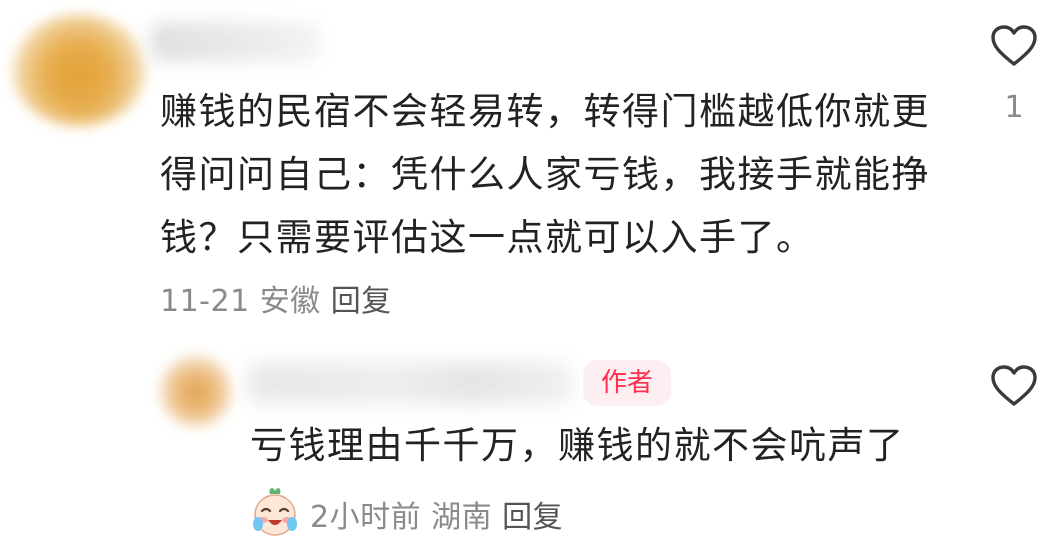 This screenshot has width=1057, height=542. Describe the element at coordinates (205, 301) in the screenshot. I see `comment-date: 11-21` at that location.